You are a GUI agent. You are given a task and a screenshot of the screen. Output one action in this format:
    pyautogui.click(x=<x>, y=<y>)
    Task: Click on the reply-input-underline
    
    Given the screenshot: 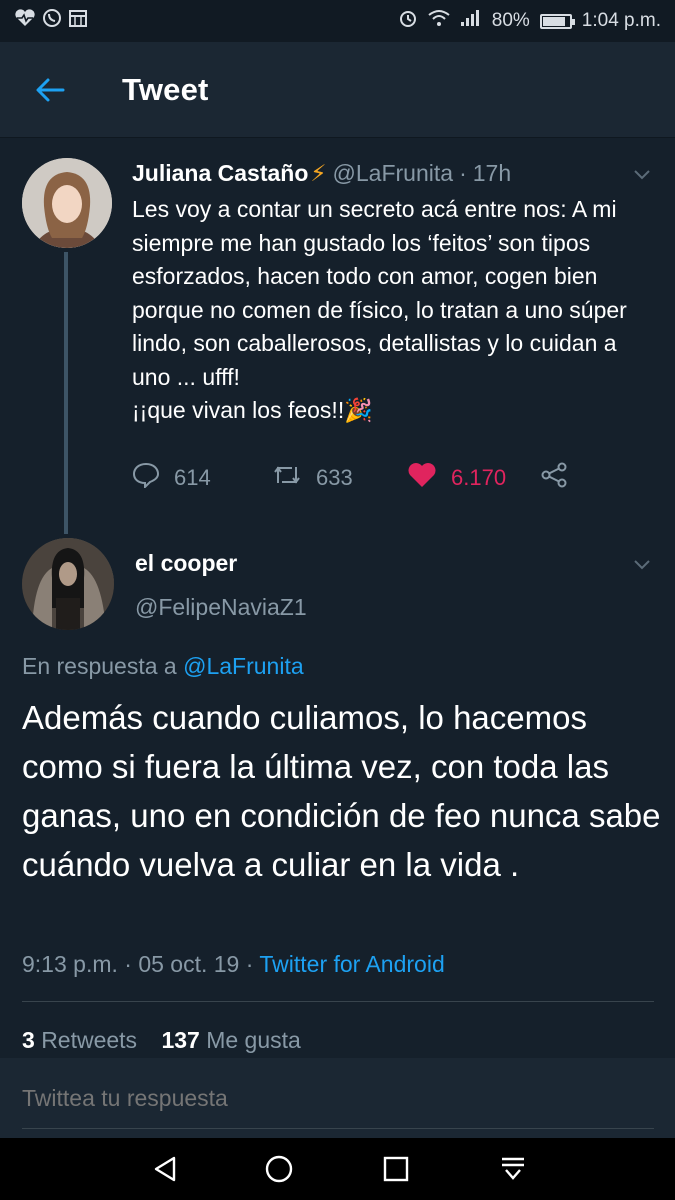 What is the action you would take?
    pyautogui.click(x=338, y=1128)
    